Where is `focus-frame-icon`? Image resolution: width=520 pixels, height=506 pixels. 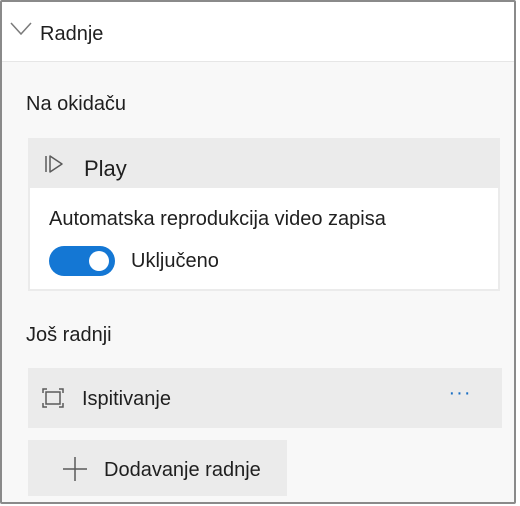 focus-frame-icon is located at coordinates (53, 398).